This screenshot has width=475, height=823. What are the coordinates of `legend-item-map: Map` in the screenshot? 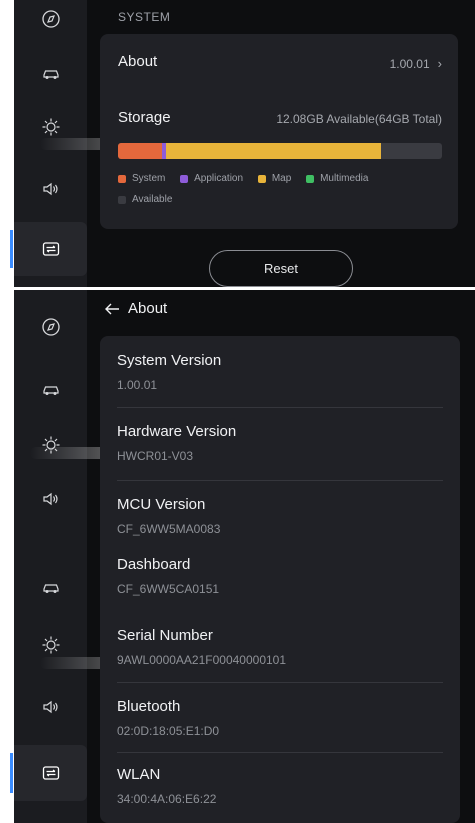 It's located at (274, 179).